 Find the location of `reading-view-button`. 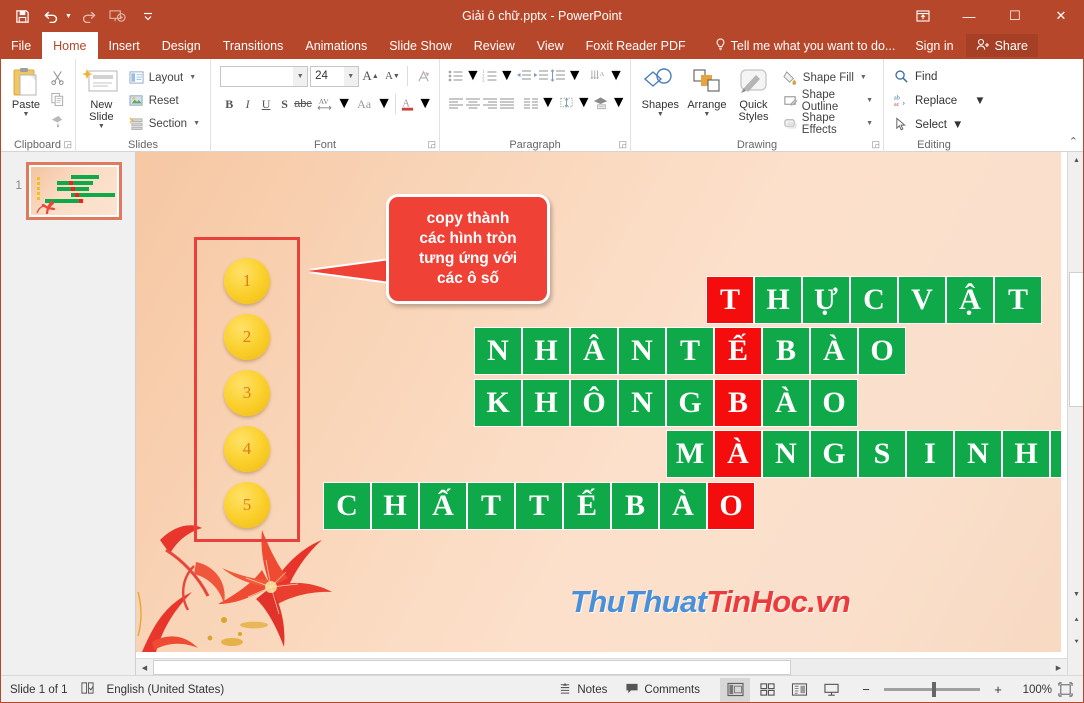

reading-view-button is located at coordinates (799, 690).